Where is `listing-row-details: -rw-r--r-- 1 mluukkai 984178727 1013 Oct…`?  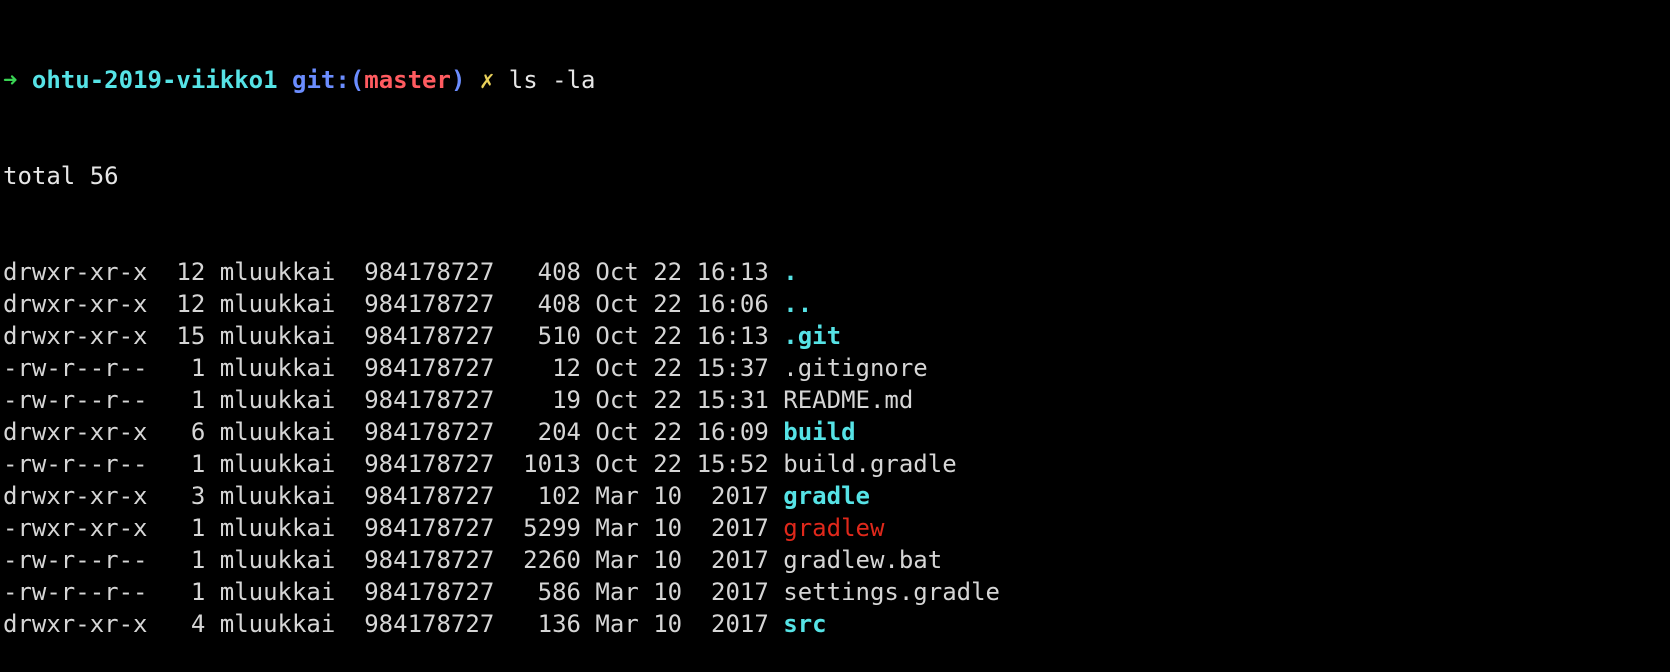
listing-row-details: -rw-r--r-- 1 mluukkai 984178727 1013 Oct… is located at coordinates (393, 464).